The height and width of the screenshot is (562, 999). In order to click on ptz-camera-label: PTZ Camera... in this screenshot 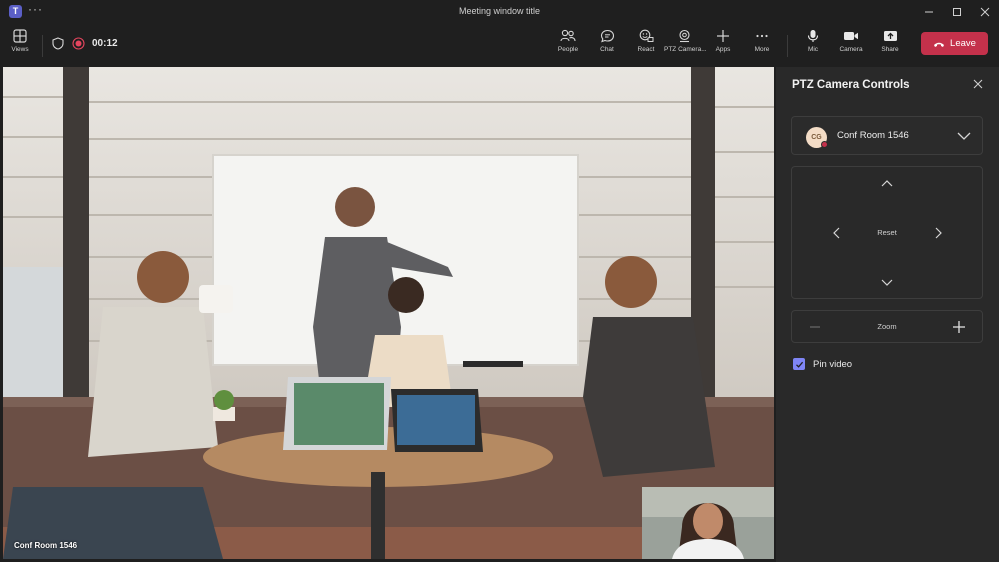, I will do `click(685, 49)`.